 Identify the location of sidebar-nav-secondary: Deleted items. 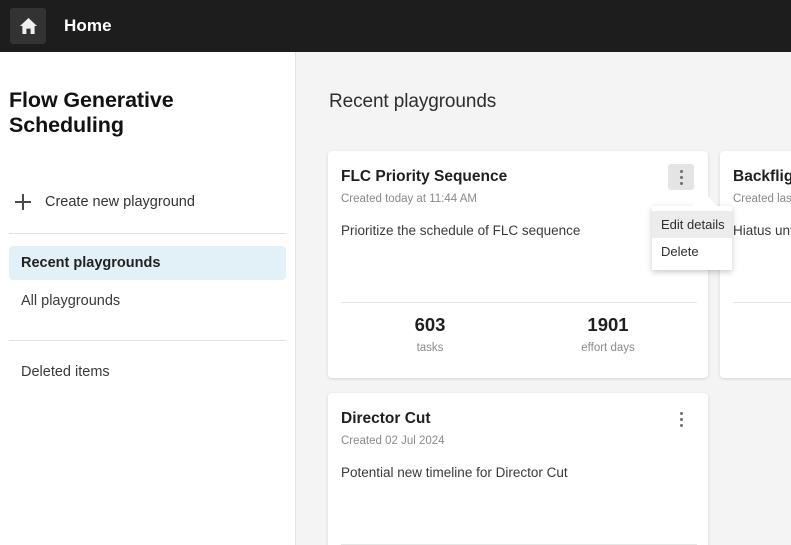
(147, 372).